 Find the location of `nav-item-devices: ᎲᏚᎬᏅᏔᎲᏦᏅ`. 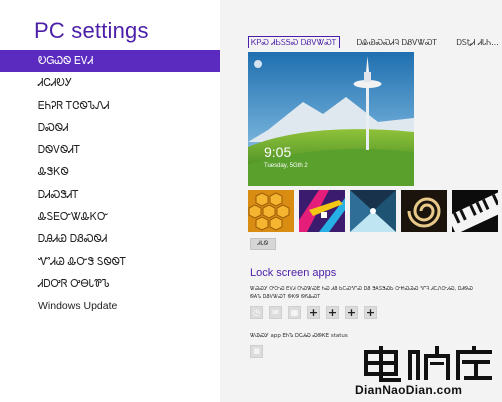

nav-item-devices: ᎲᏚᎬᏅᏔᎲᏦᏅ is located at coordinates (110, 217).